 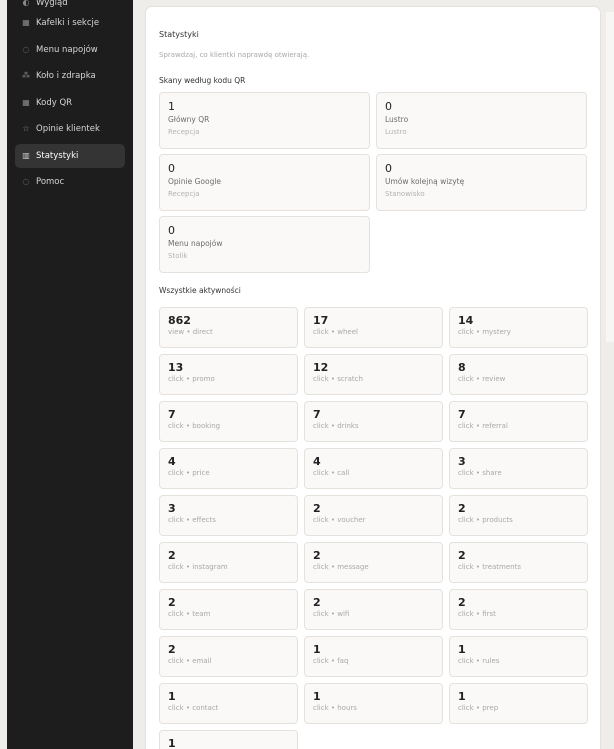 What do you see at coordinates (405, 194) in the screenshot?
I see `qr-code-location: Stanowisko` at bounding box center [405, 194].